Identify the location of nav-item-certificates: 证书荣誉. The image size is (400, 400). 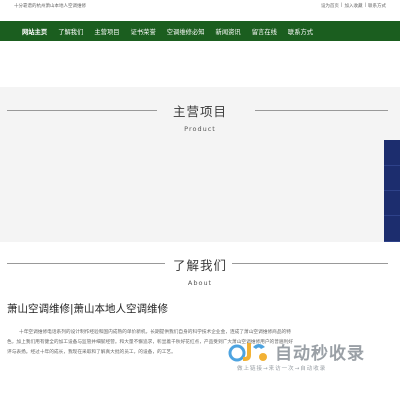
(143, 31).